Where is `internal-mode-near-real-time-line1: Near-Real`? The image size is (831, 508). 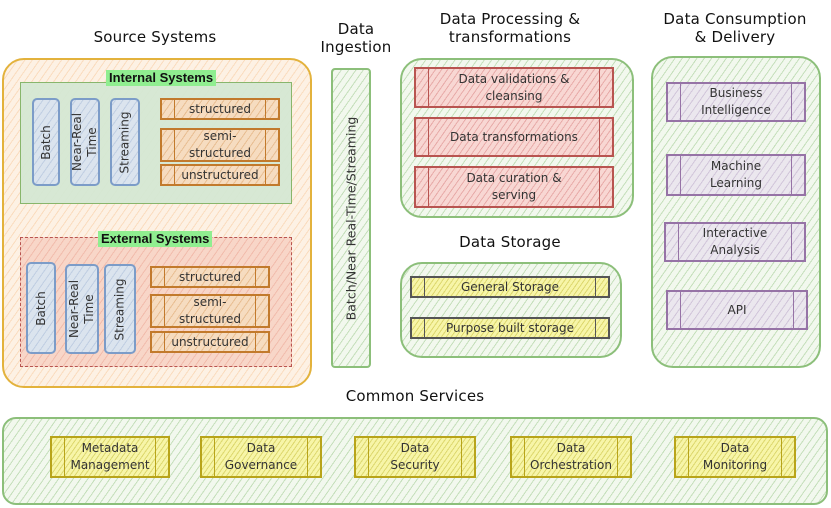
internal-mode-near-real-time-line1: Near-Real is located at coordinates (77, 142).